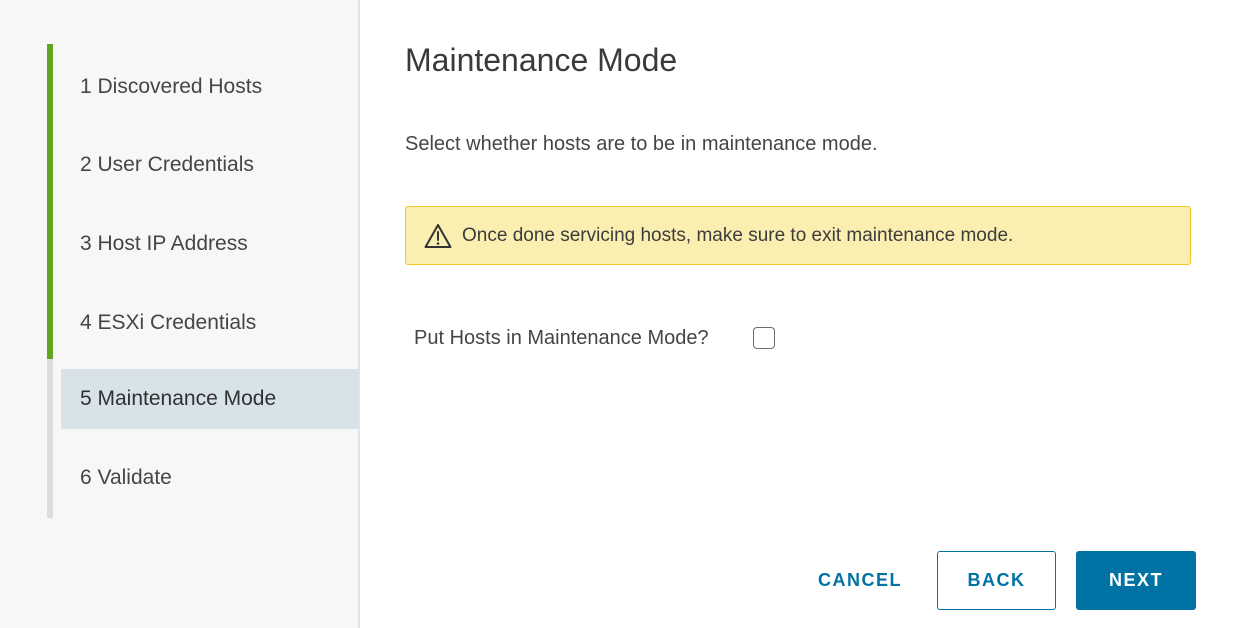  Describe the element at coordinates (1136, 580) in the screenshot. I see `next-button: NEXT` at that location.